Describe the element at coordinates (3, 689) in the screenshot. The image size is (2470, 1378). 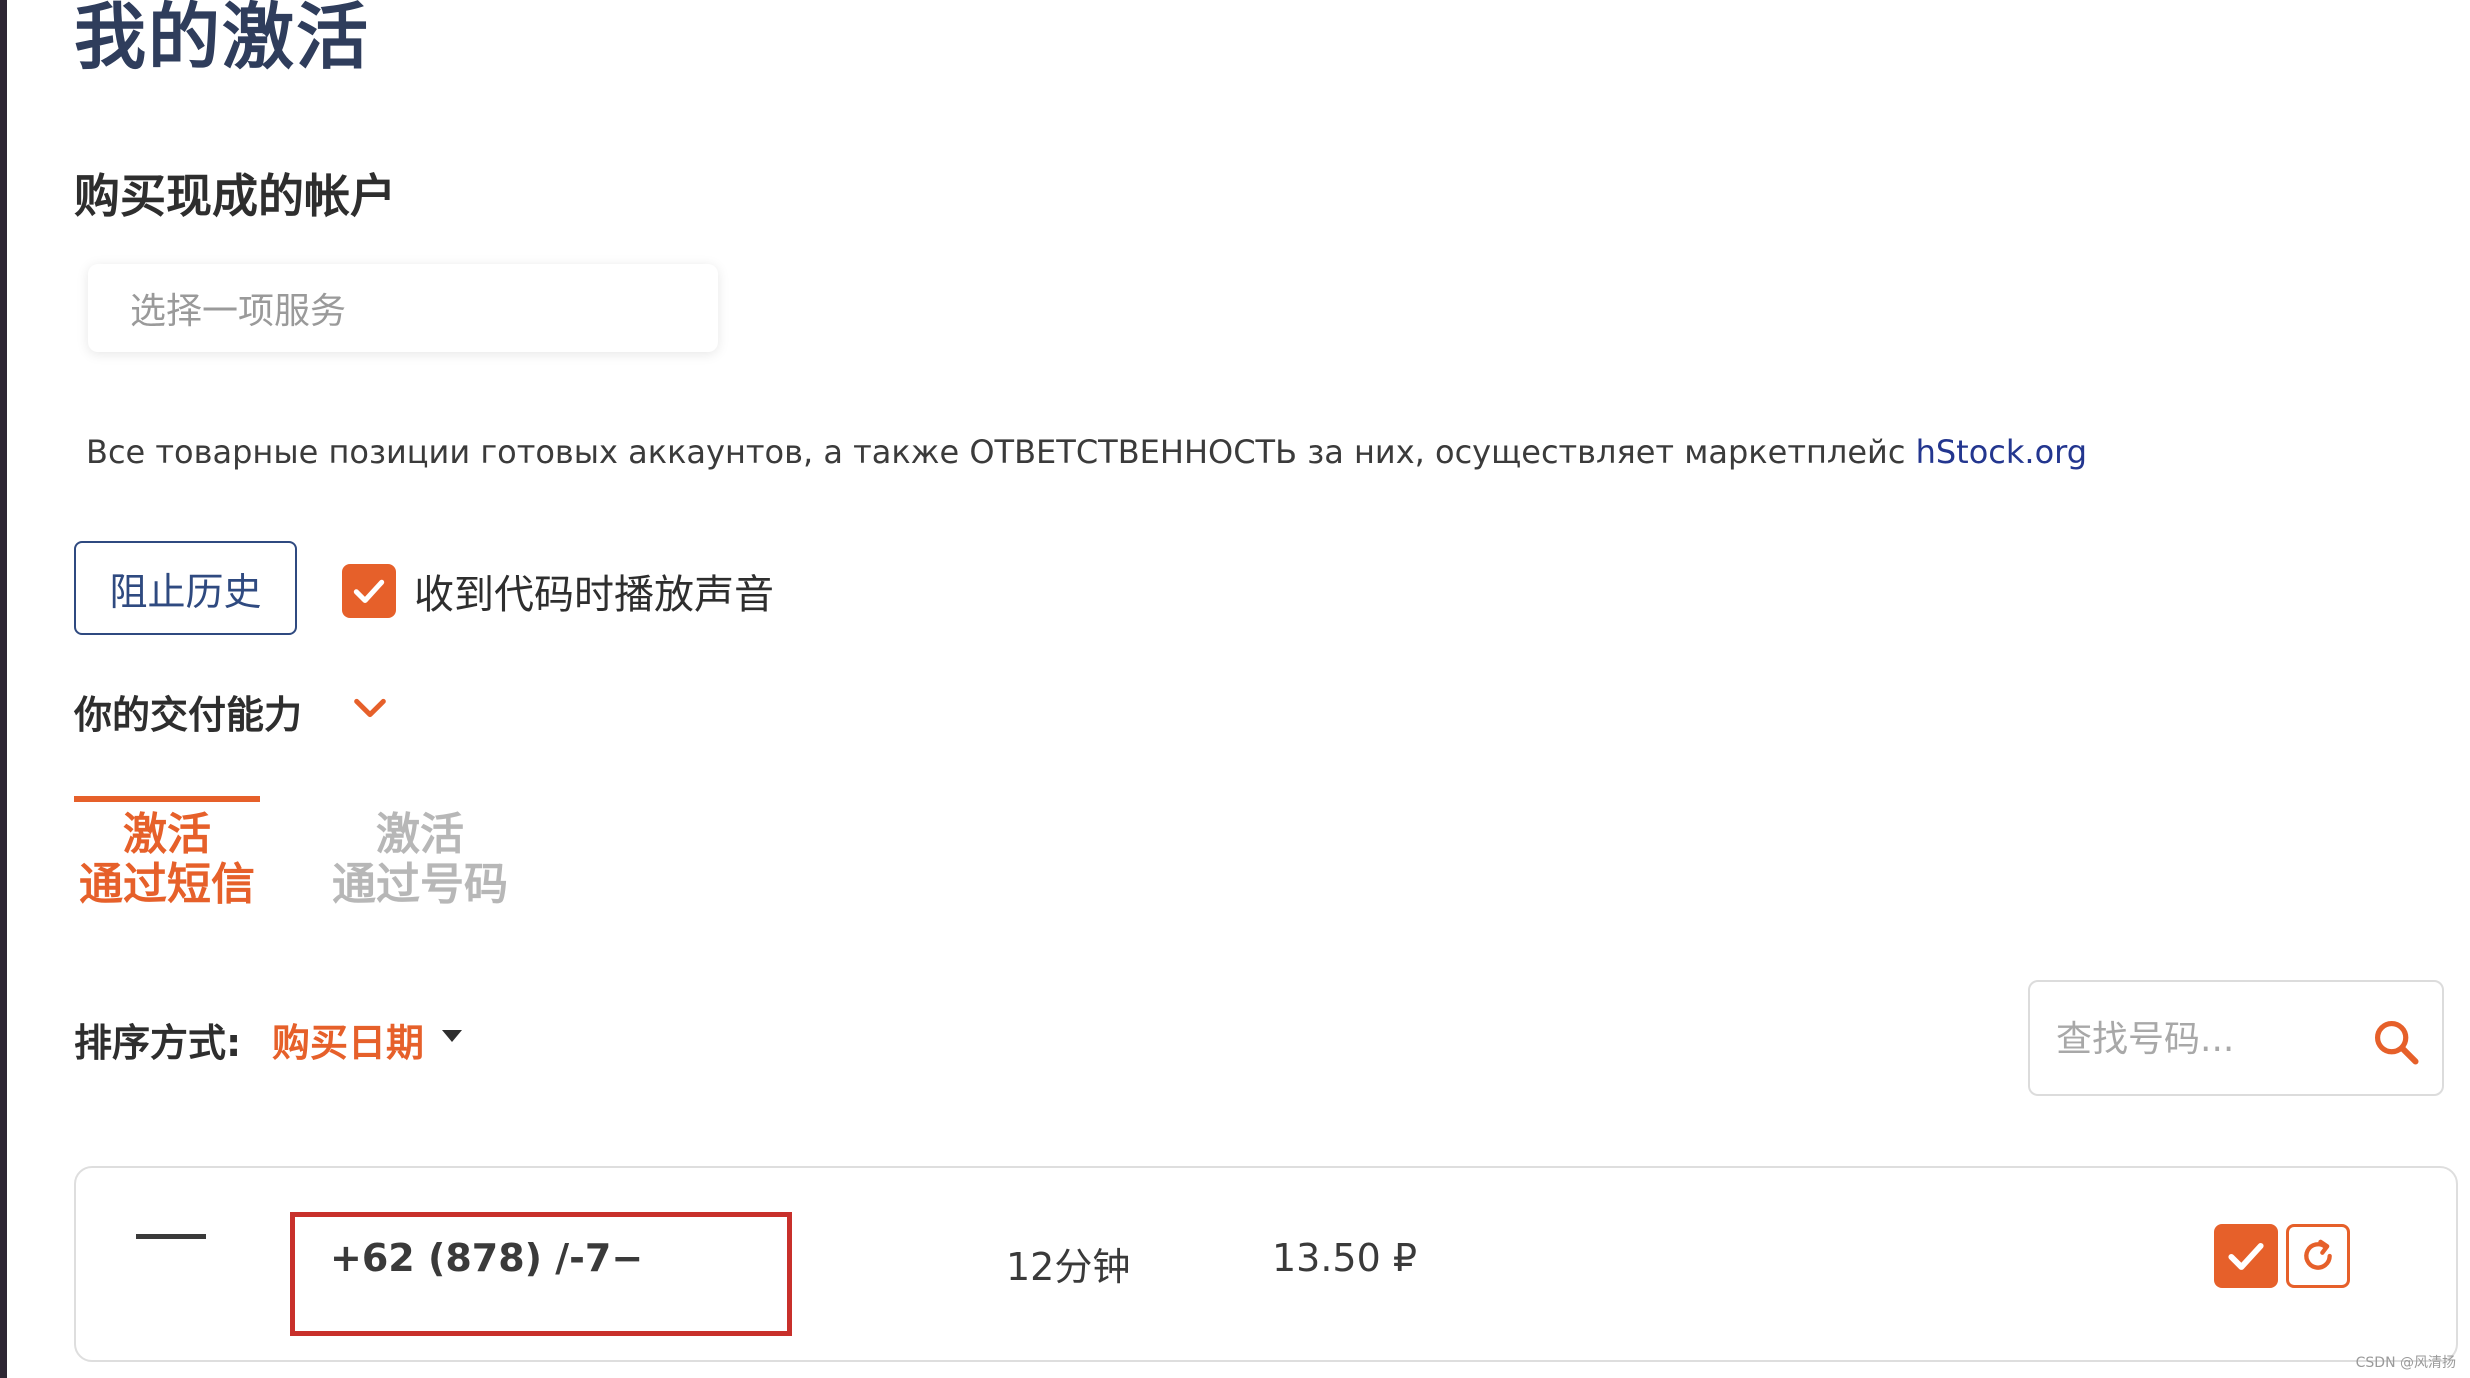
I see `window-edge` at that location.